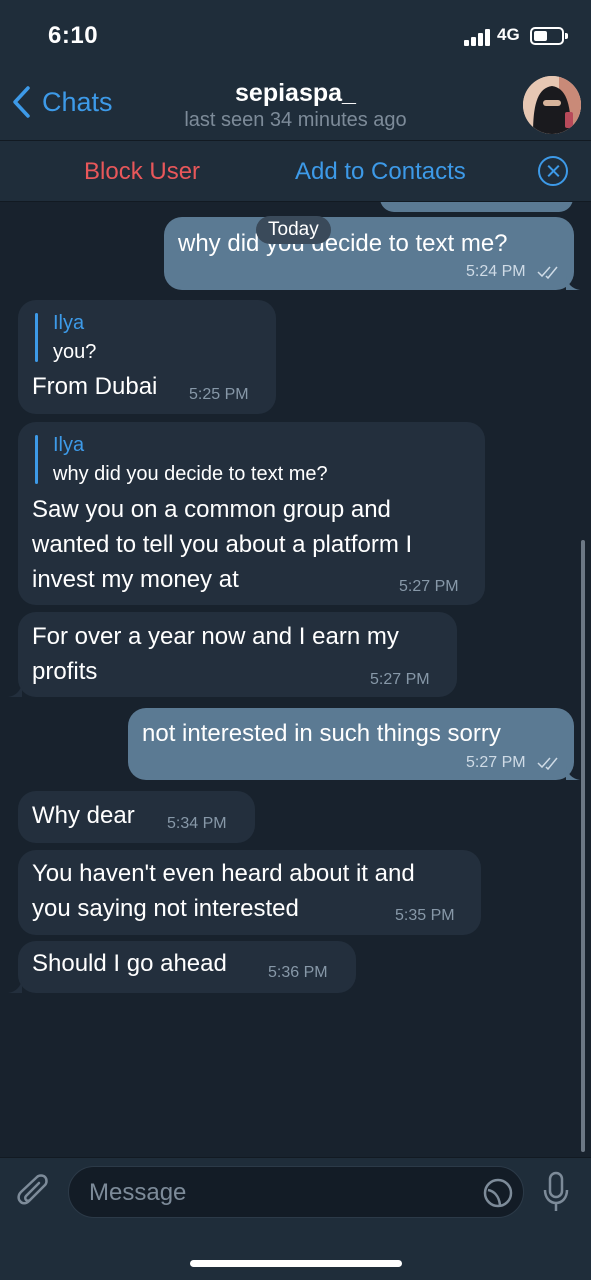 The width and height of the screenshot is (591, 1280). What do you see at coordinates (296, 1192) in the screenshot?
I see `message-input: Message` at bounding box center [296, 1192].